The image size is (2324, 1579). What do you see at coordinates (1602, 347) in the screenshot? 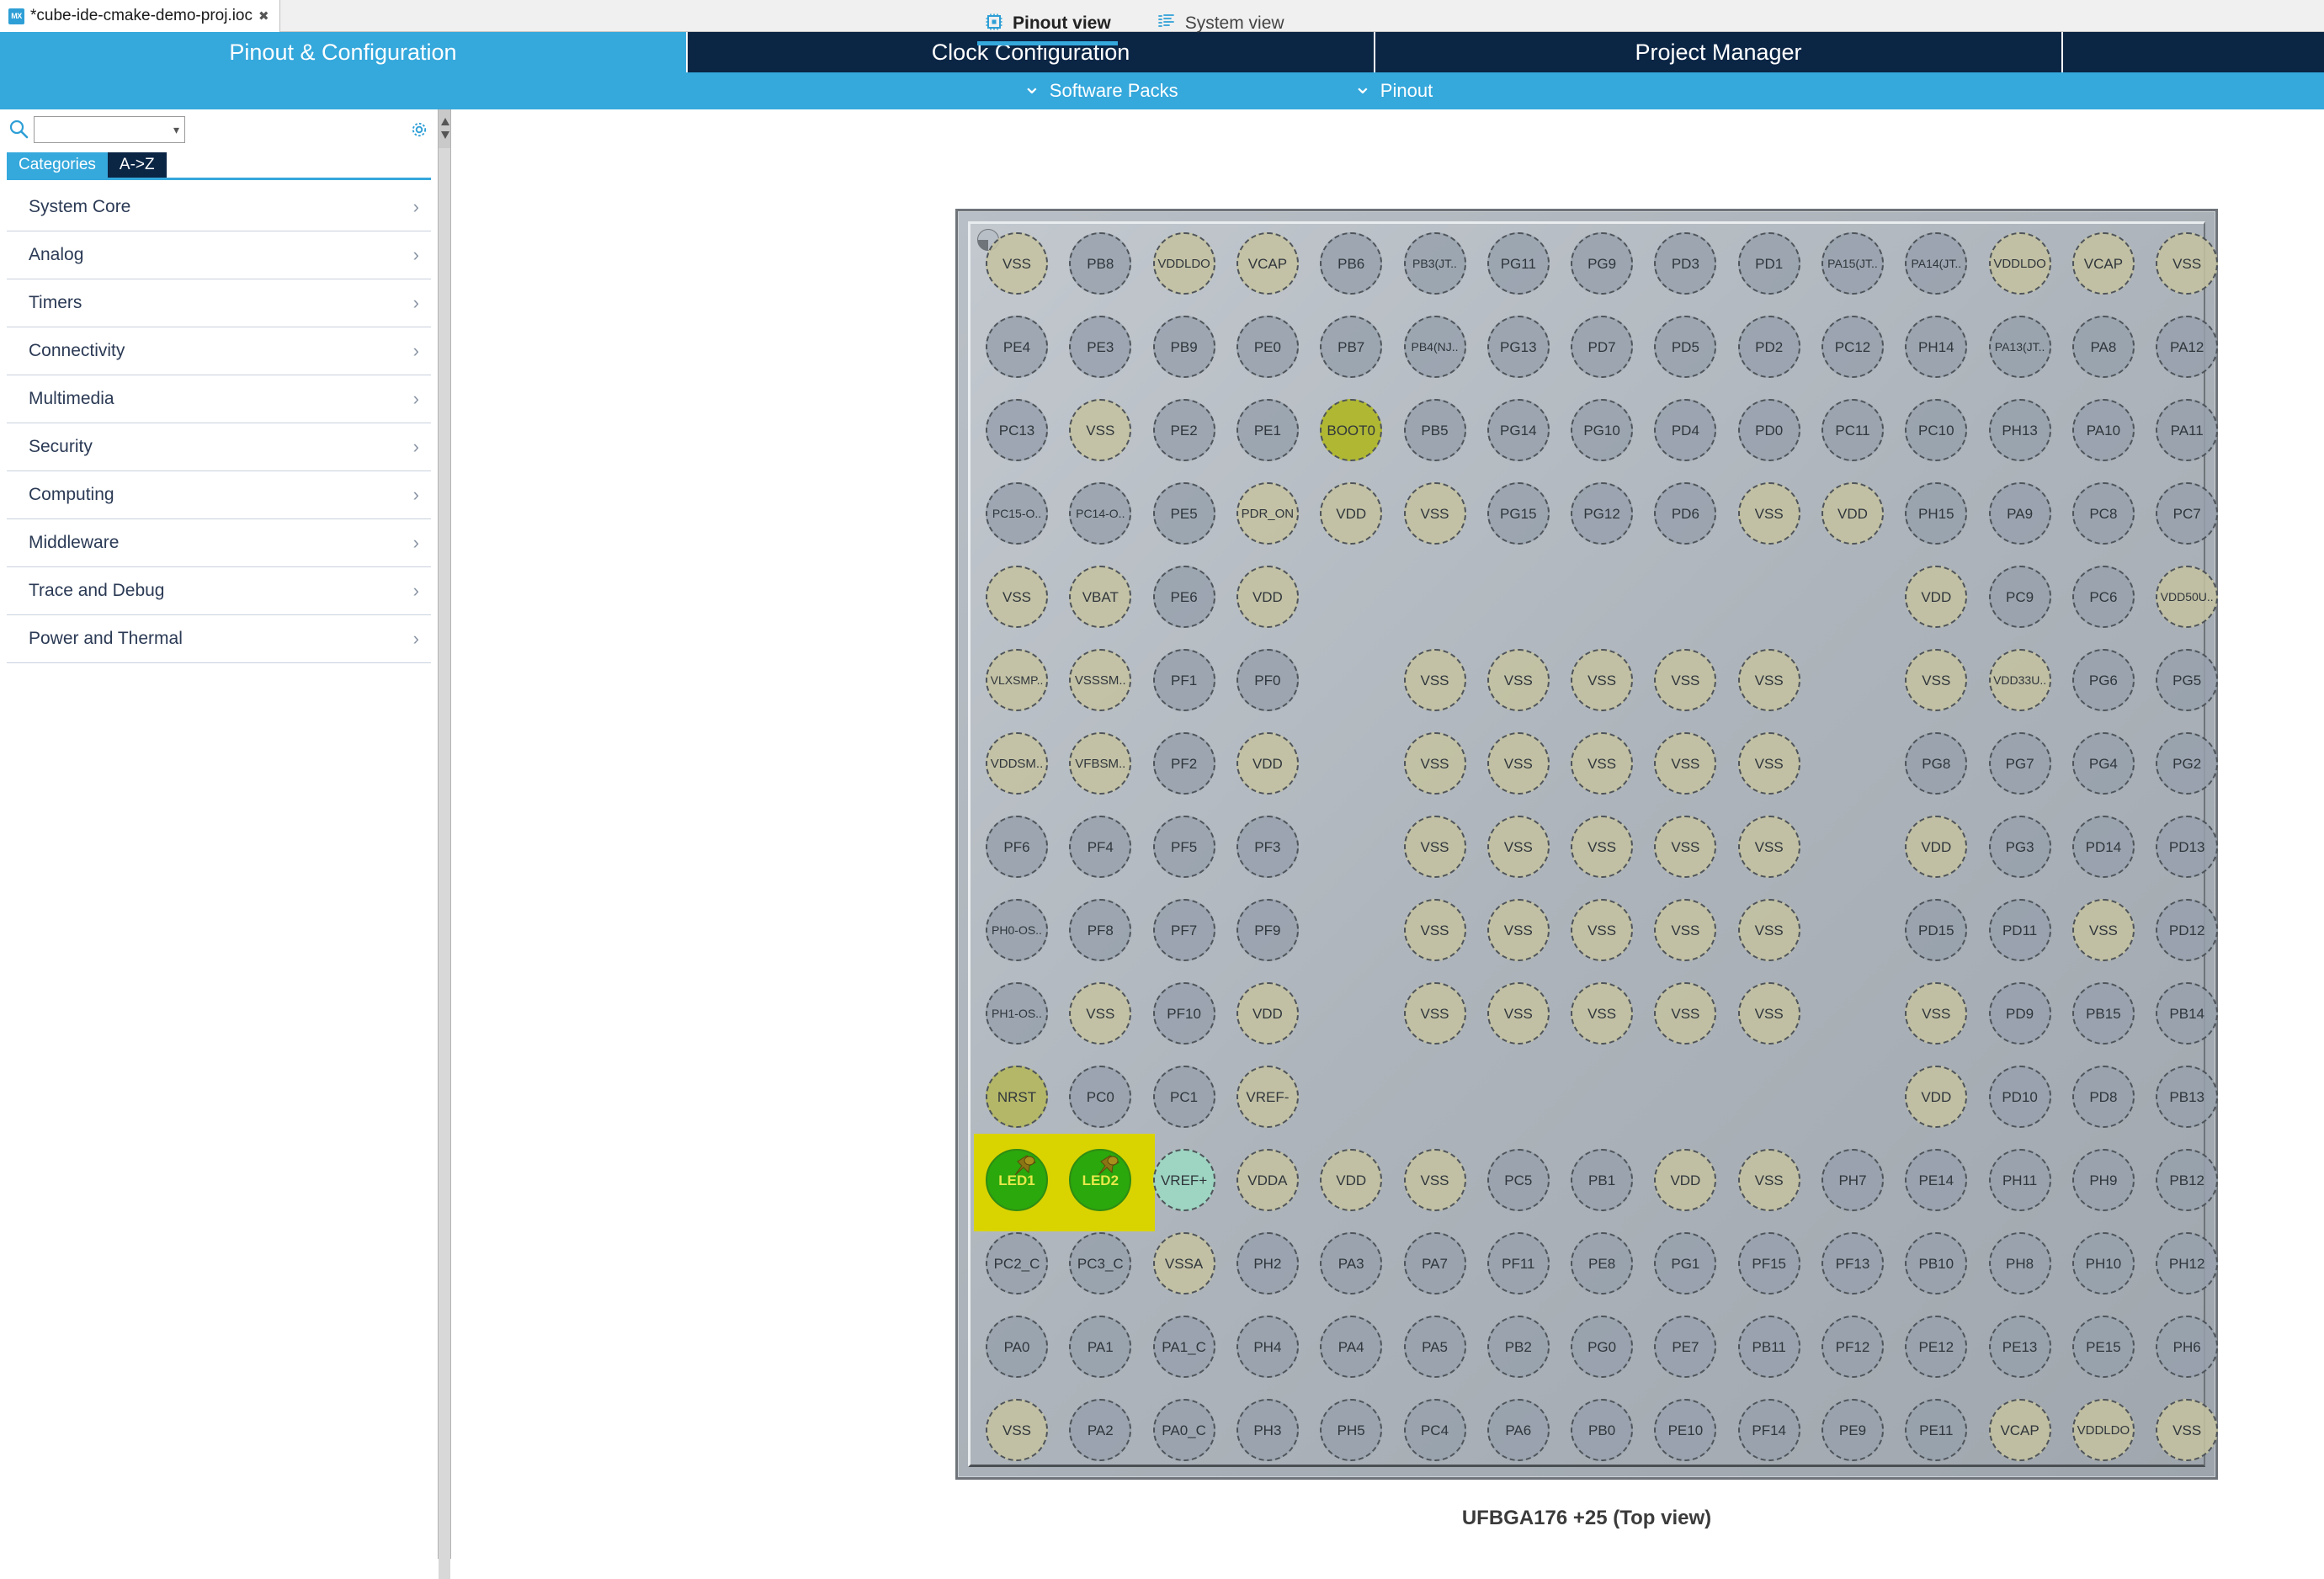
I see `pin-pd7-r2c8: PD7` at bounding box center [1602, 347].